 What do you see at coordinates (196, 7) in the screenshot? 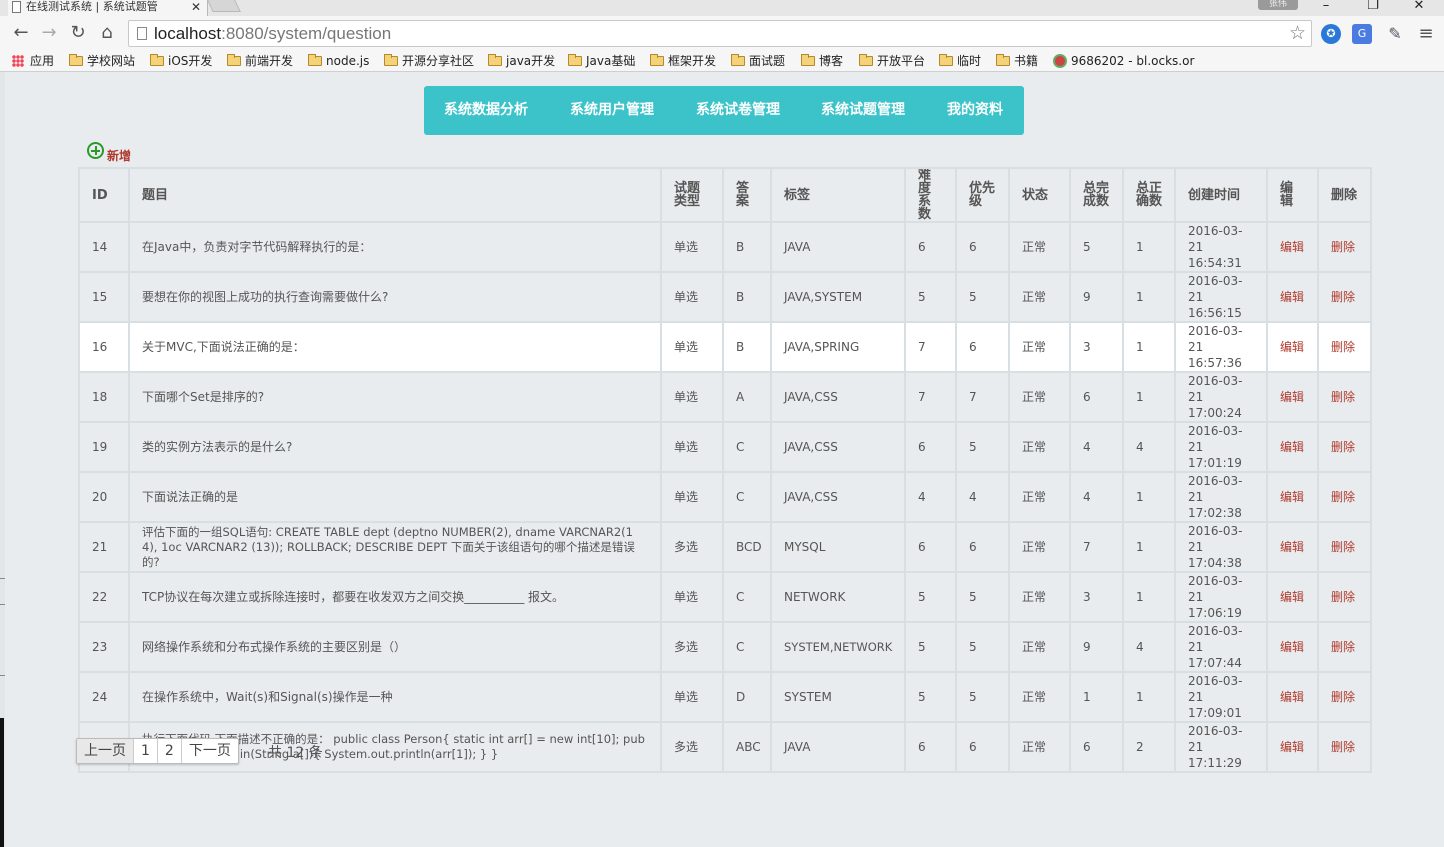
I see `tab-close-icon: ✕` at bounding box center [196, 7].